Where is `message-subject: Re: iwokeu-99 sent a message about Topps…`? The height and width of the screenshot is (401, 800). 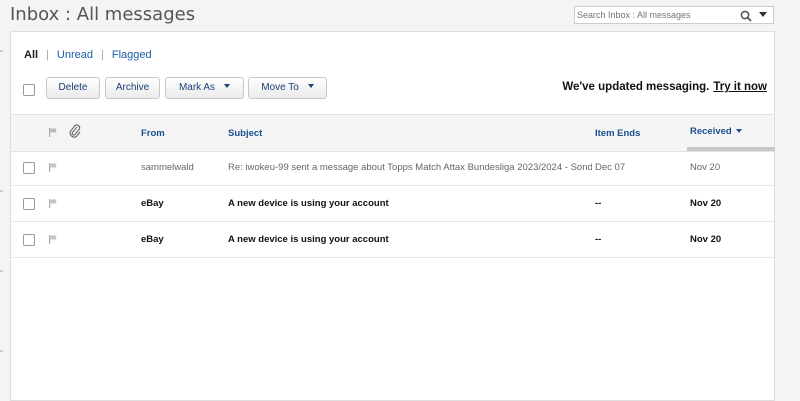
message-subject: Re: iwokeu-99 sent a message about Topps… is located at coordinates (410, 167).